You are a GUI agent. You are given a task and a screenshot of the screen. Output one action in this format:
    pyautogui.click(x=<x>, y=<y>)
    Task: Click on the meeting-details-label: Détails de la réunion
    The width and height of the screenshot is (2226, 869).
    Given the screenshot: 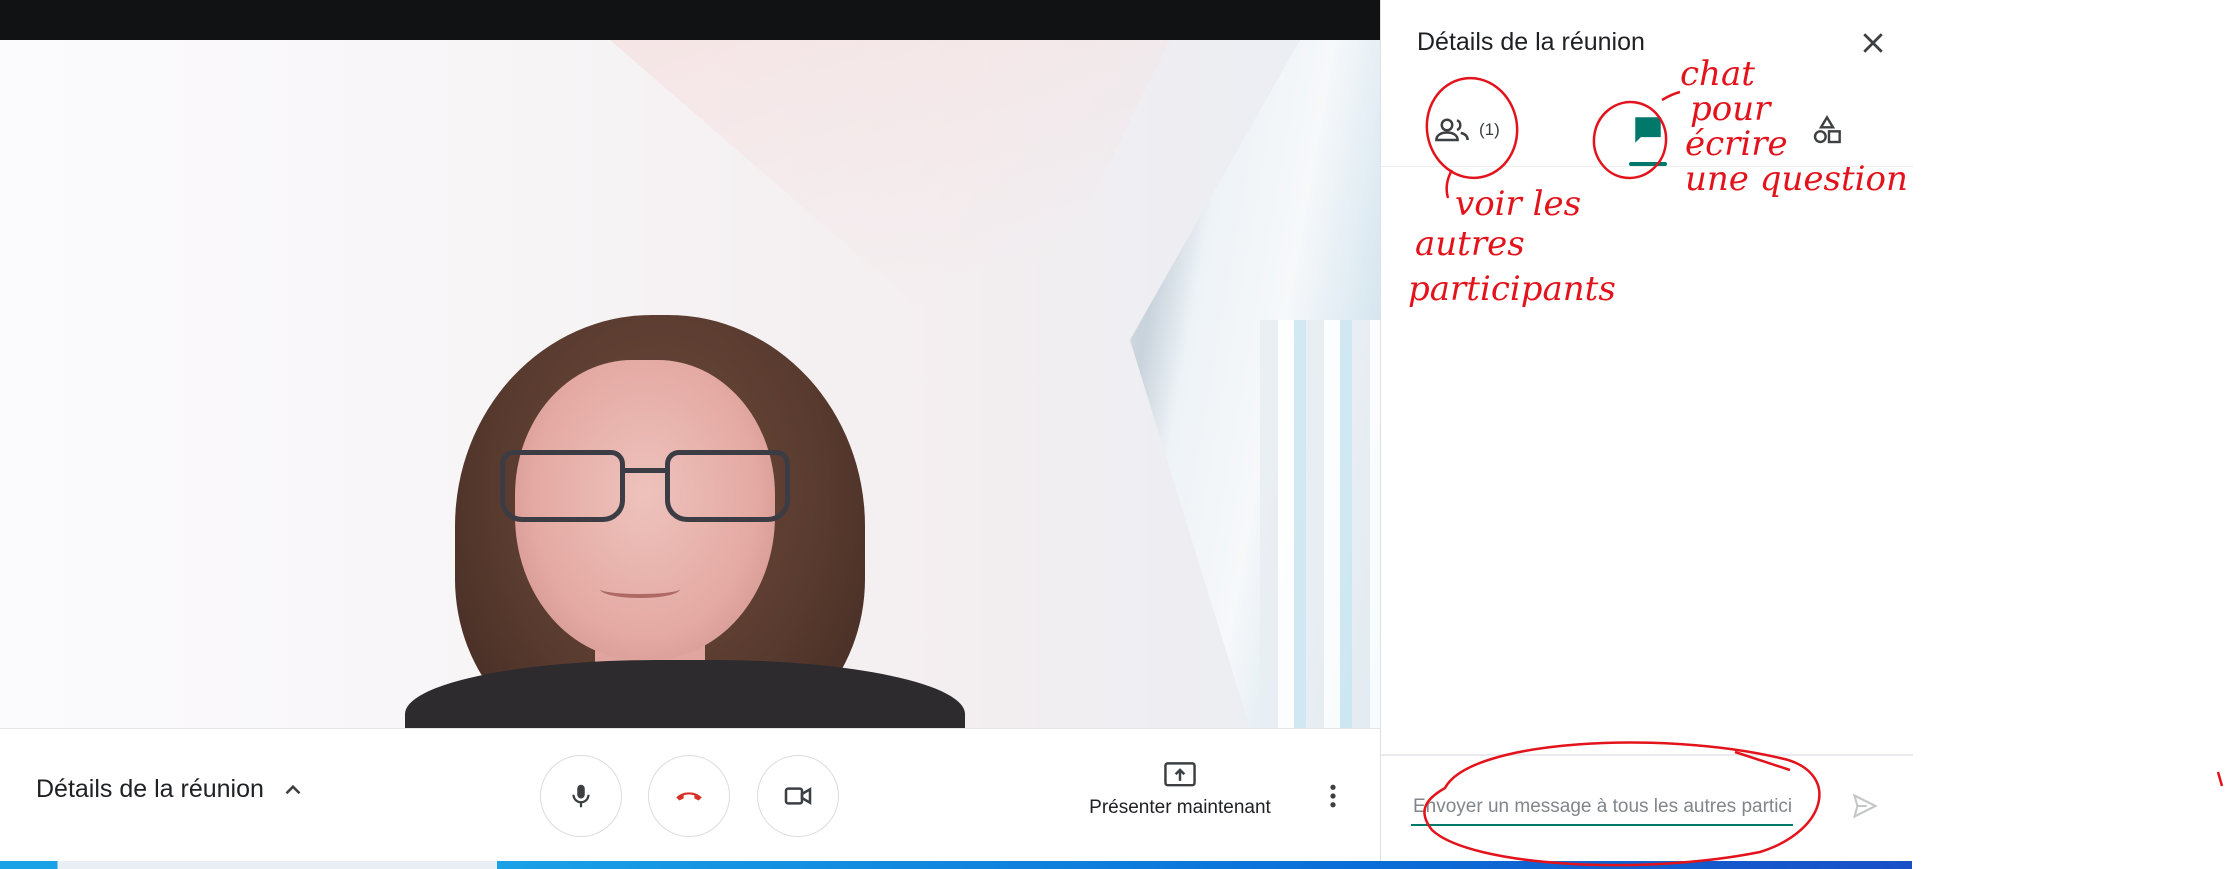 What is the action you would take?
    pyautogui.click(x=150, y=789)
    